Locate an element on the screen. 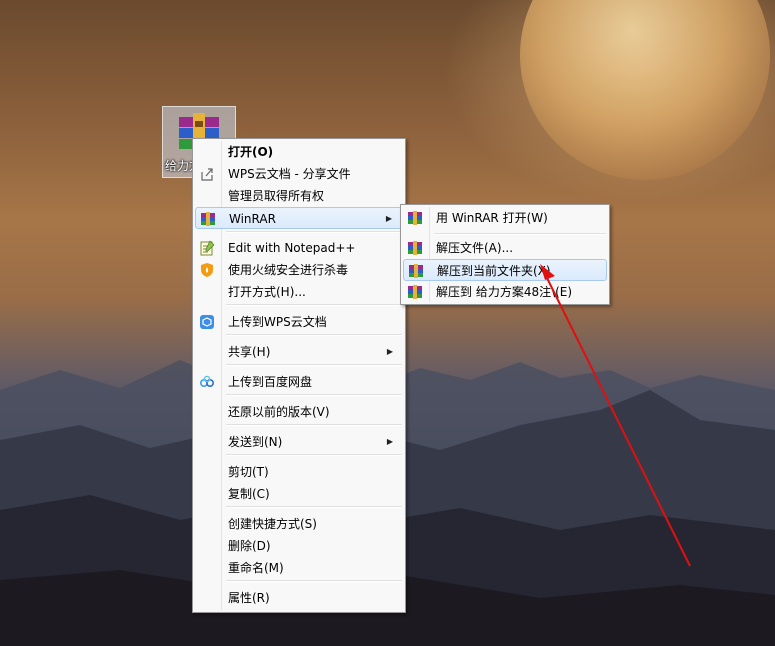 The height and width of the screenshot is (646, 775). submenu-item-extract-here: 解压到当前文件夹(X) is located at coordinates (505, 270).